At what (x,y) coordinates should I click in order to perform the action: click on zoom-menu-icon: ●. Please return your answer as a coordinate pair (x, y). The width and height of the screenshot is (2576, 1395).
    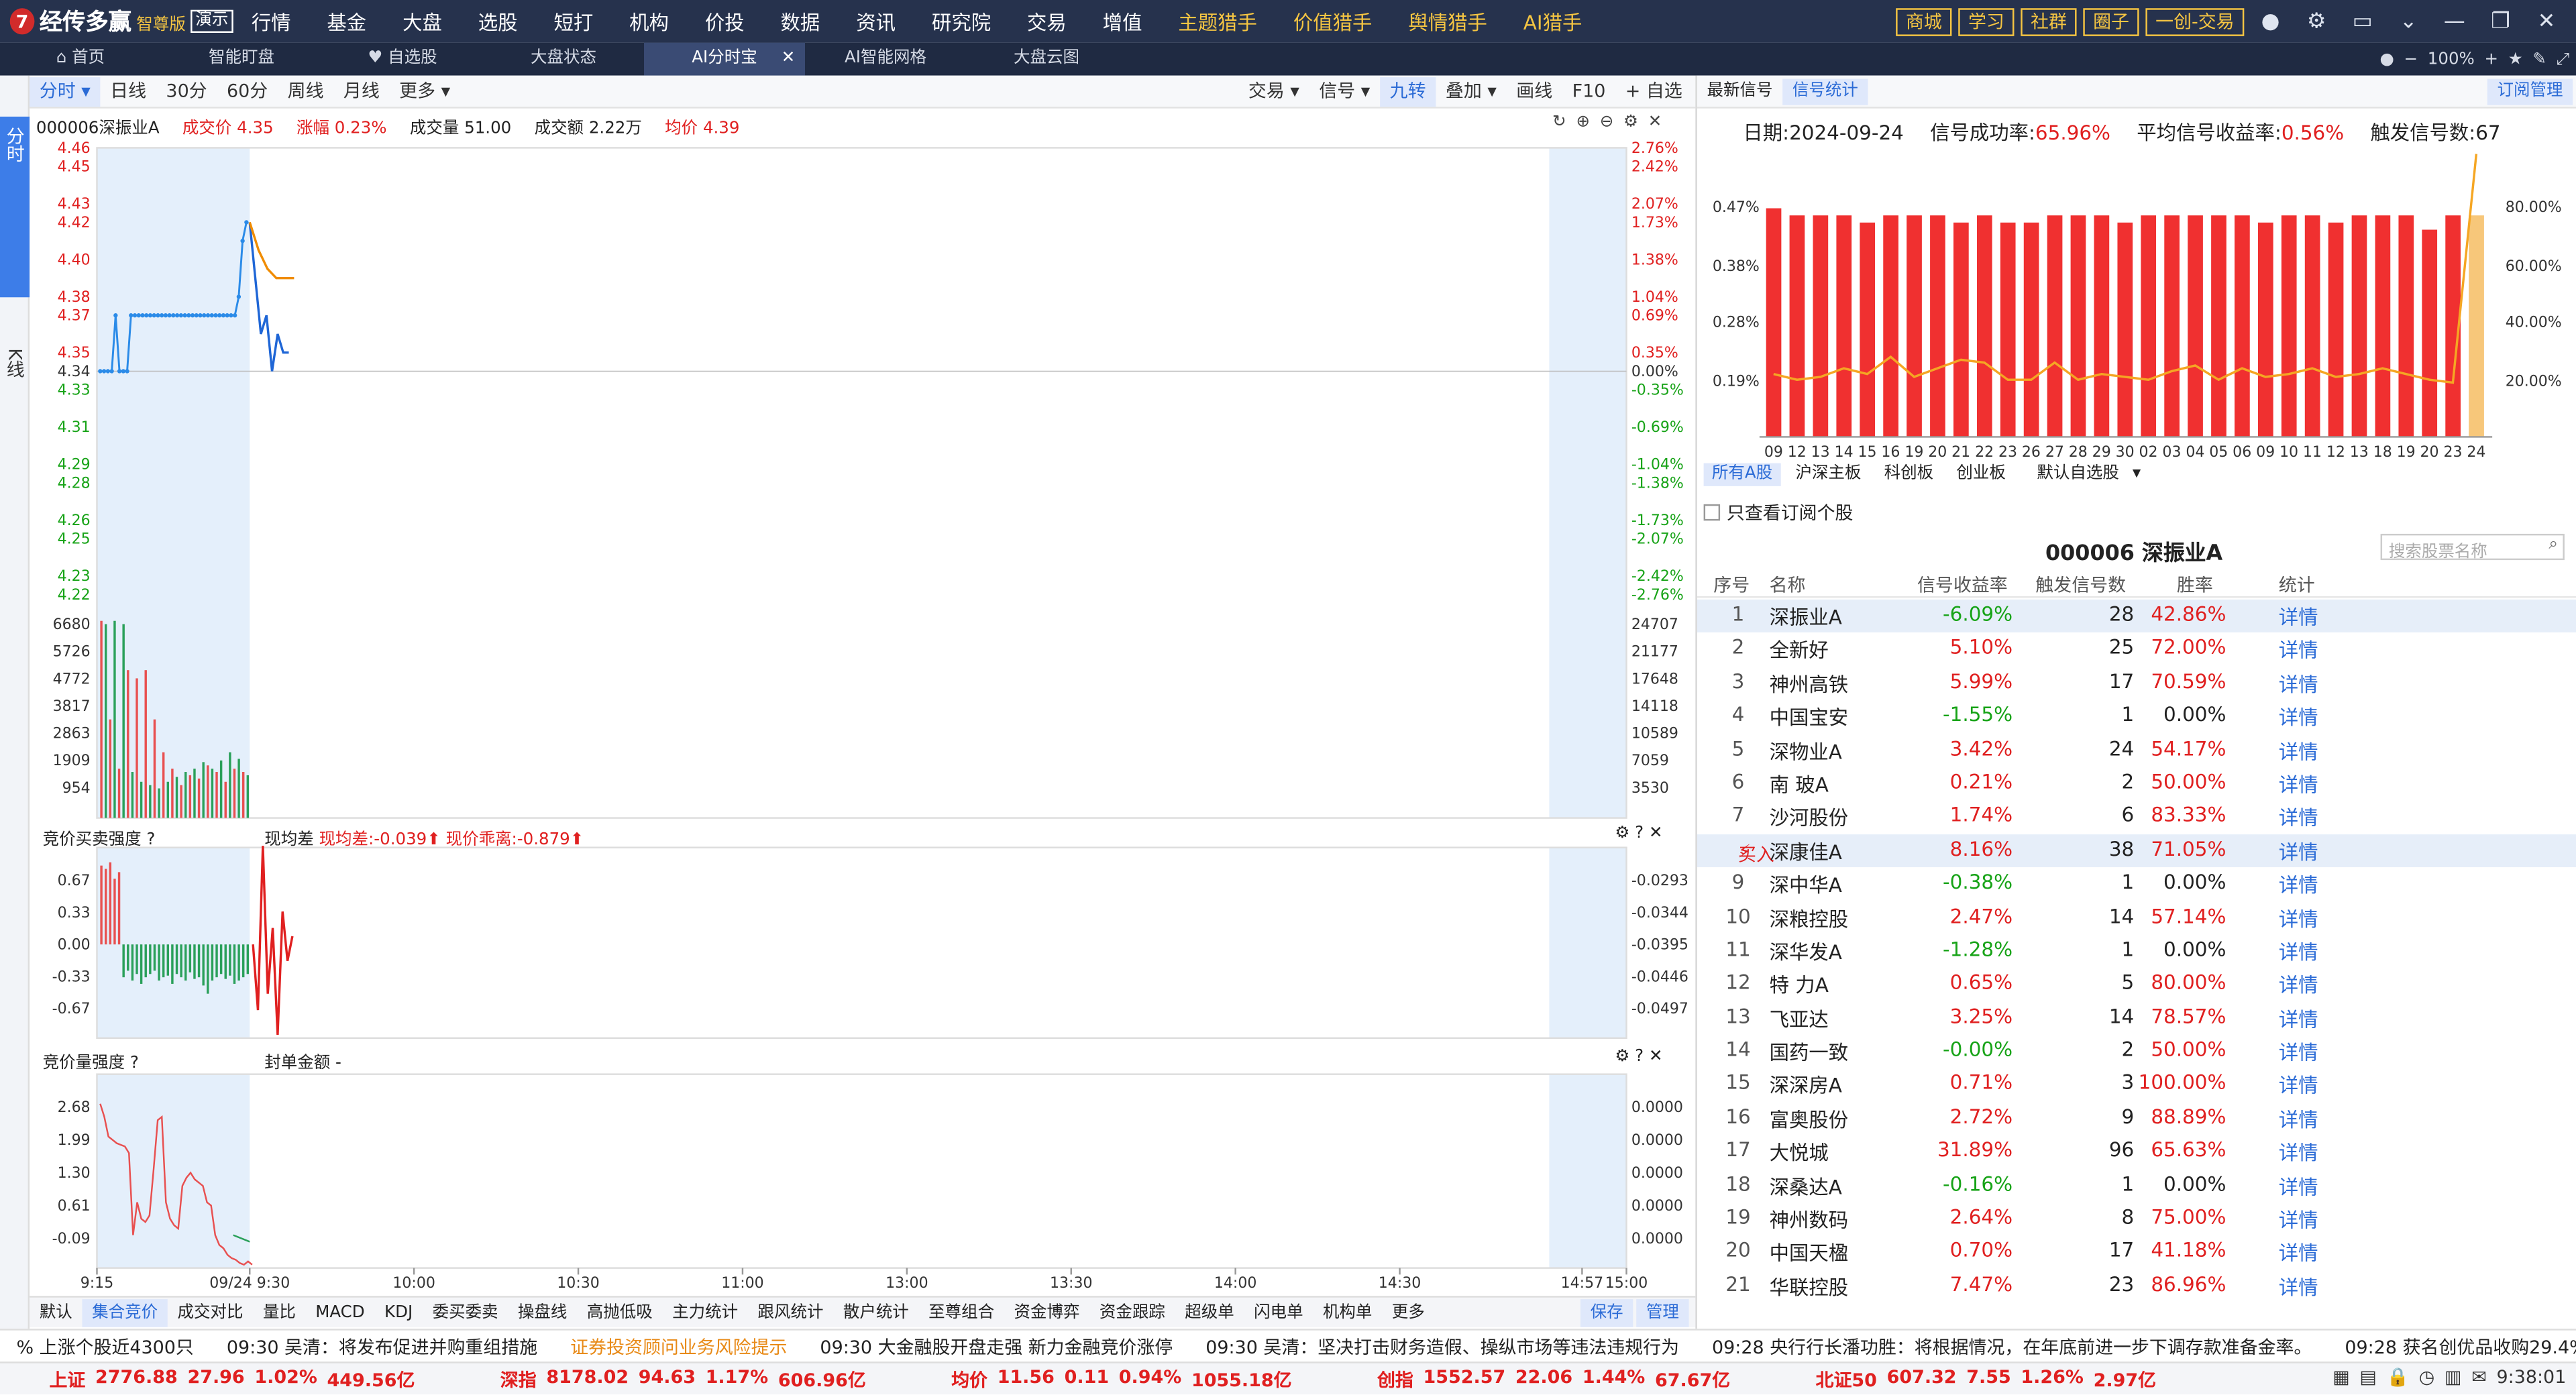
    Looking at the image, I should click on (2386, 59).